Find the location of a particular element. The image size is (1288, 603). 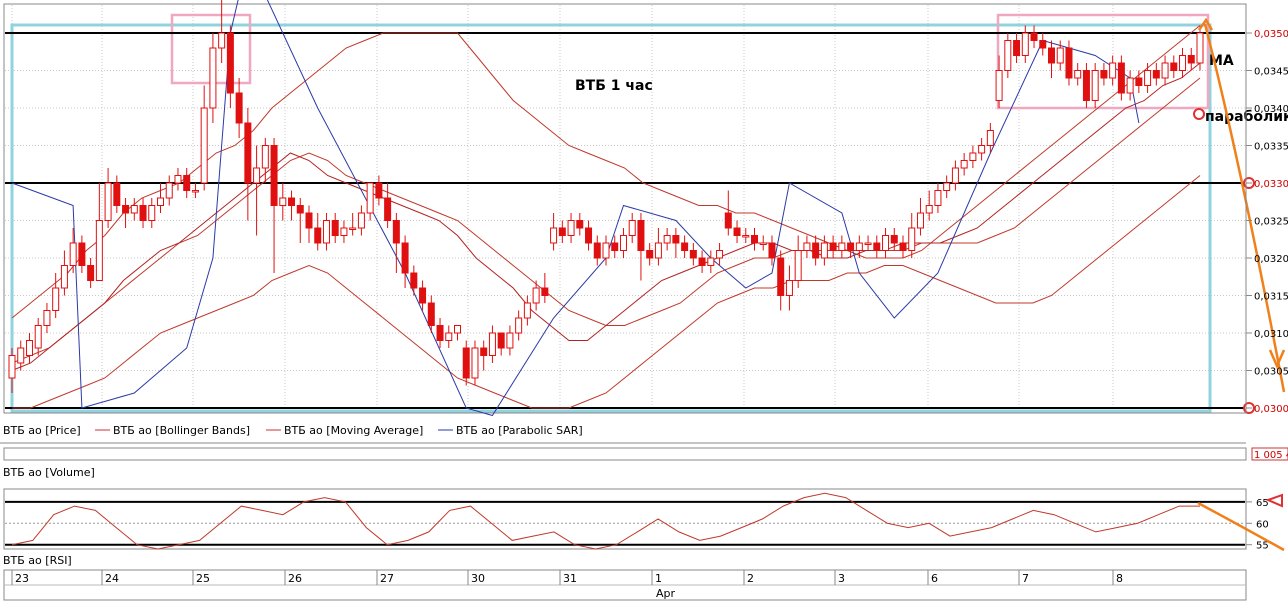

month-label: Apr is located at coordinates (666, 593).